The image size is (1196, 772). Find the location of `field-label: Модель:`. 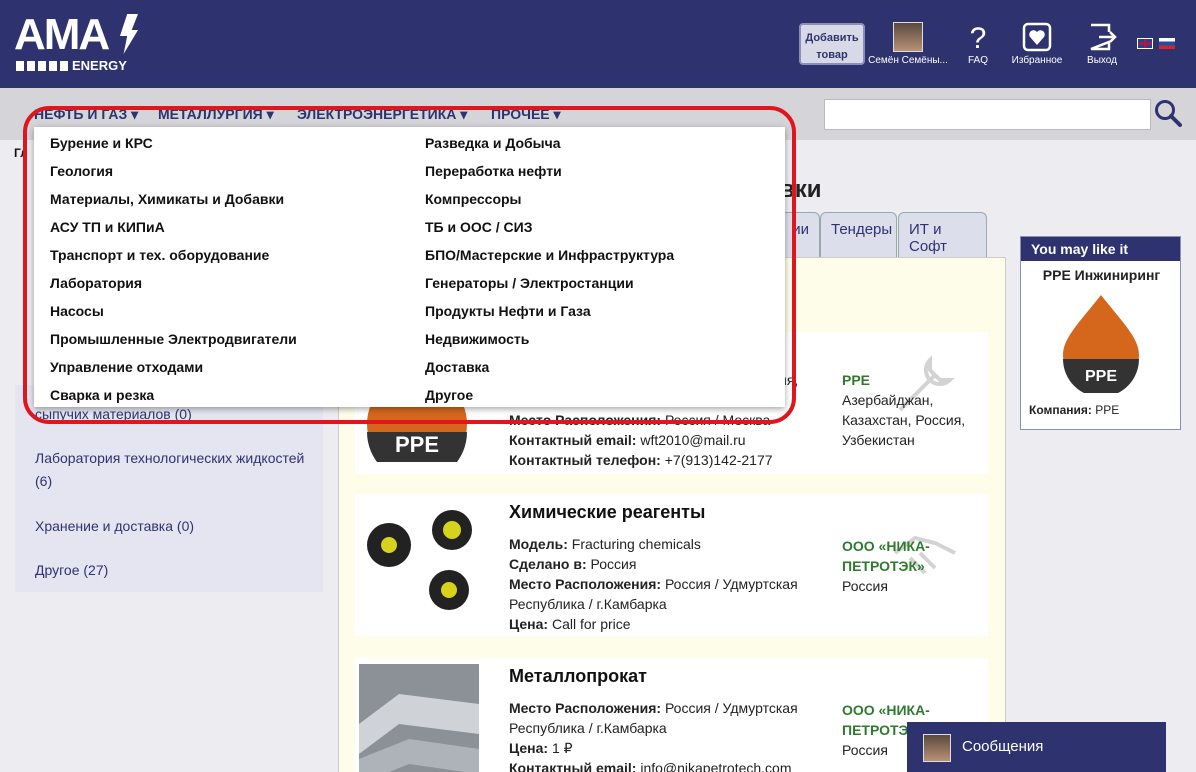

field-label: Модель: is located at coordinates (538, 544).